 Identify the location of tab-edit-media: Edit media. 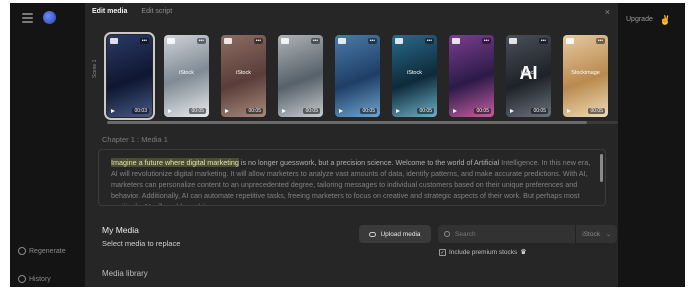
(109, 11).